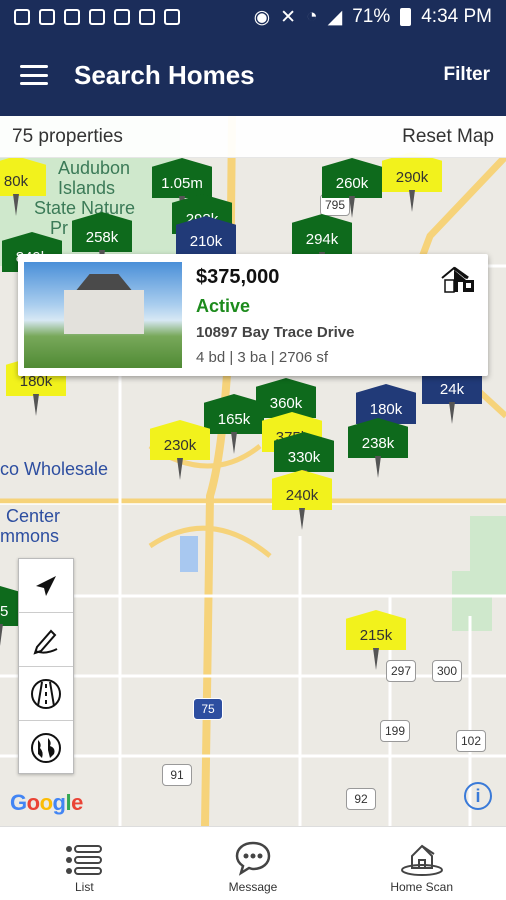  What do you see at coordinates (208, 709) in the screenshot?
I see `interstate-shield: 75` at bounding box center [208, 709].